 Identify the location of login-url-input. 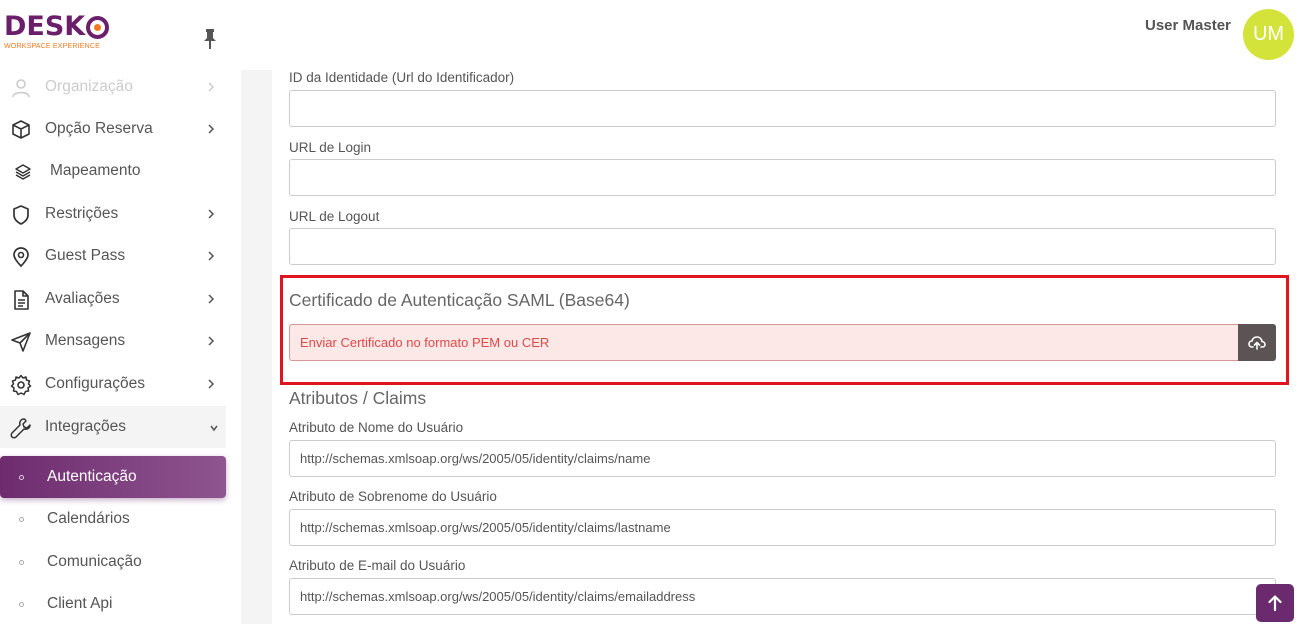
(782, 177).